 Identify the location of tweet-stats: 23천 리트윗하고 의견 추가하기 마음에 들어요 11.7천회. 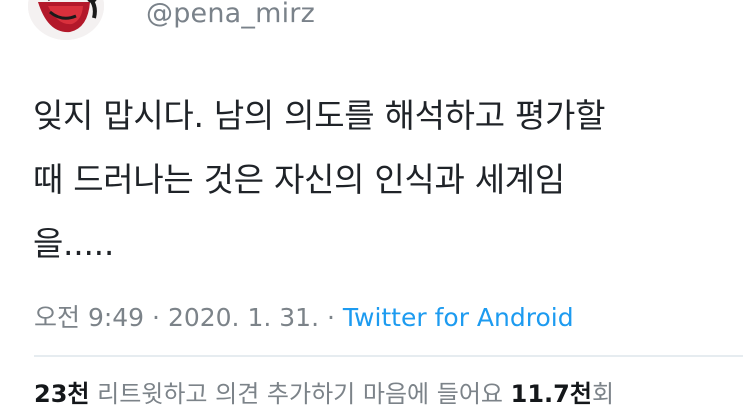
(324, 391).